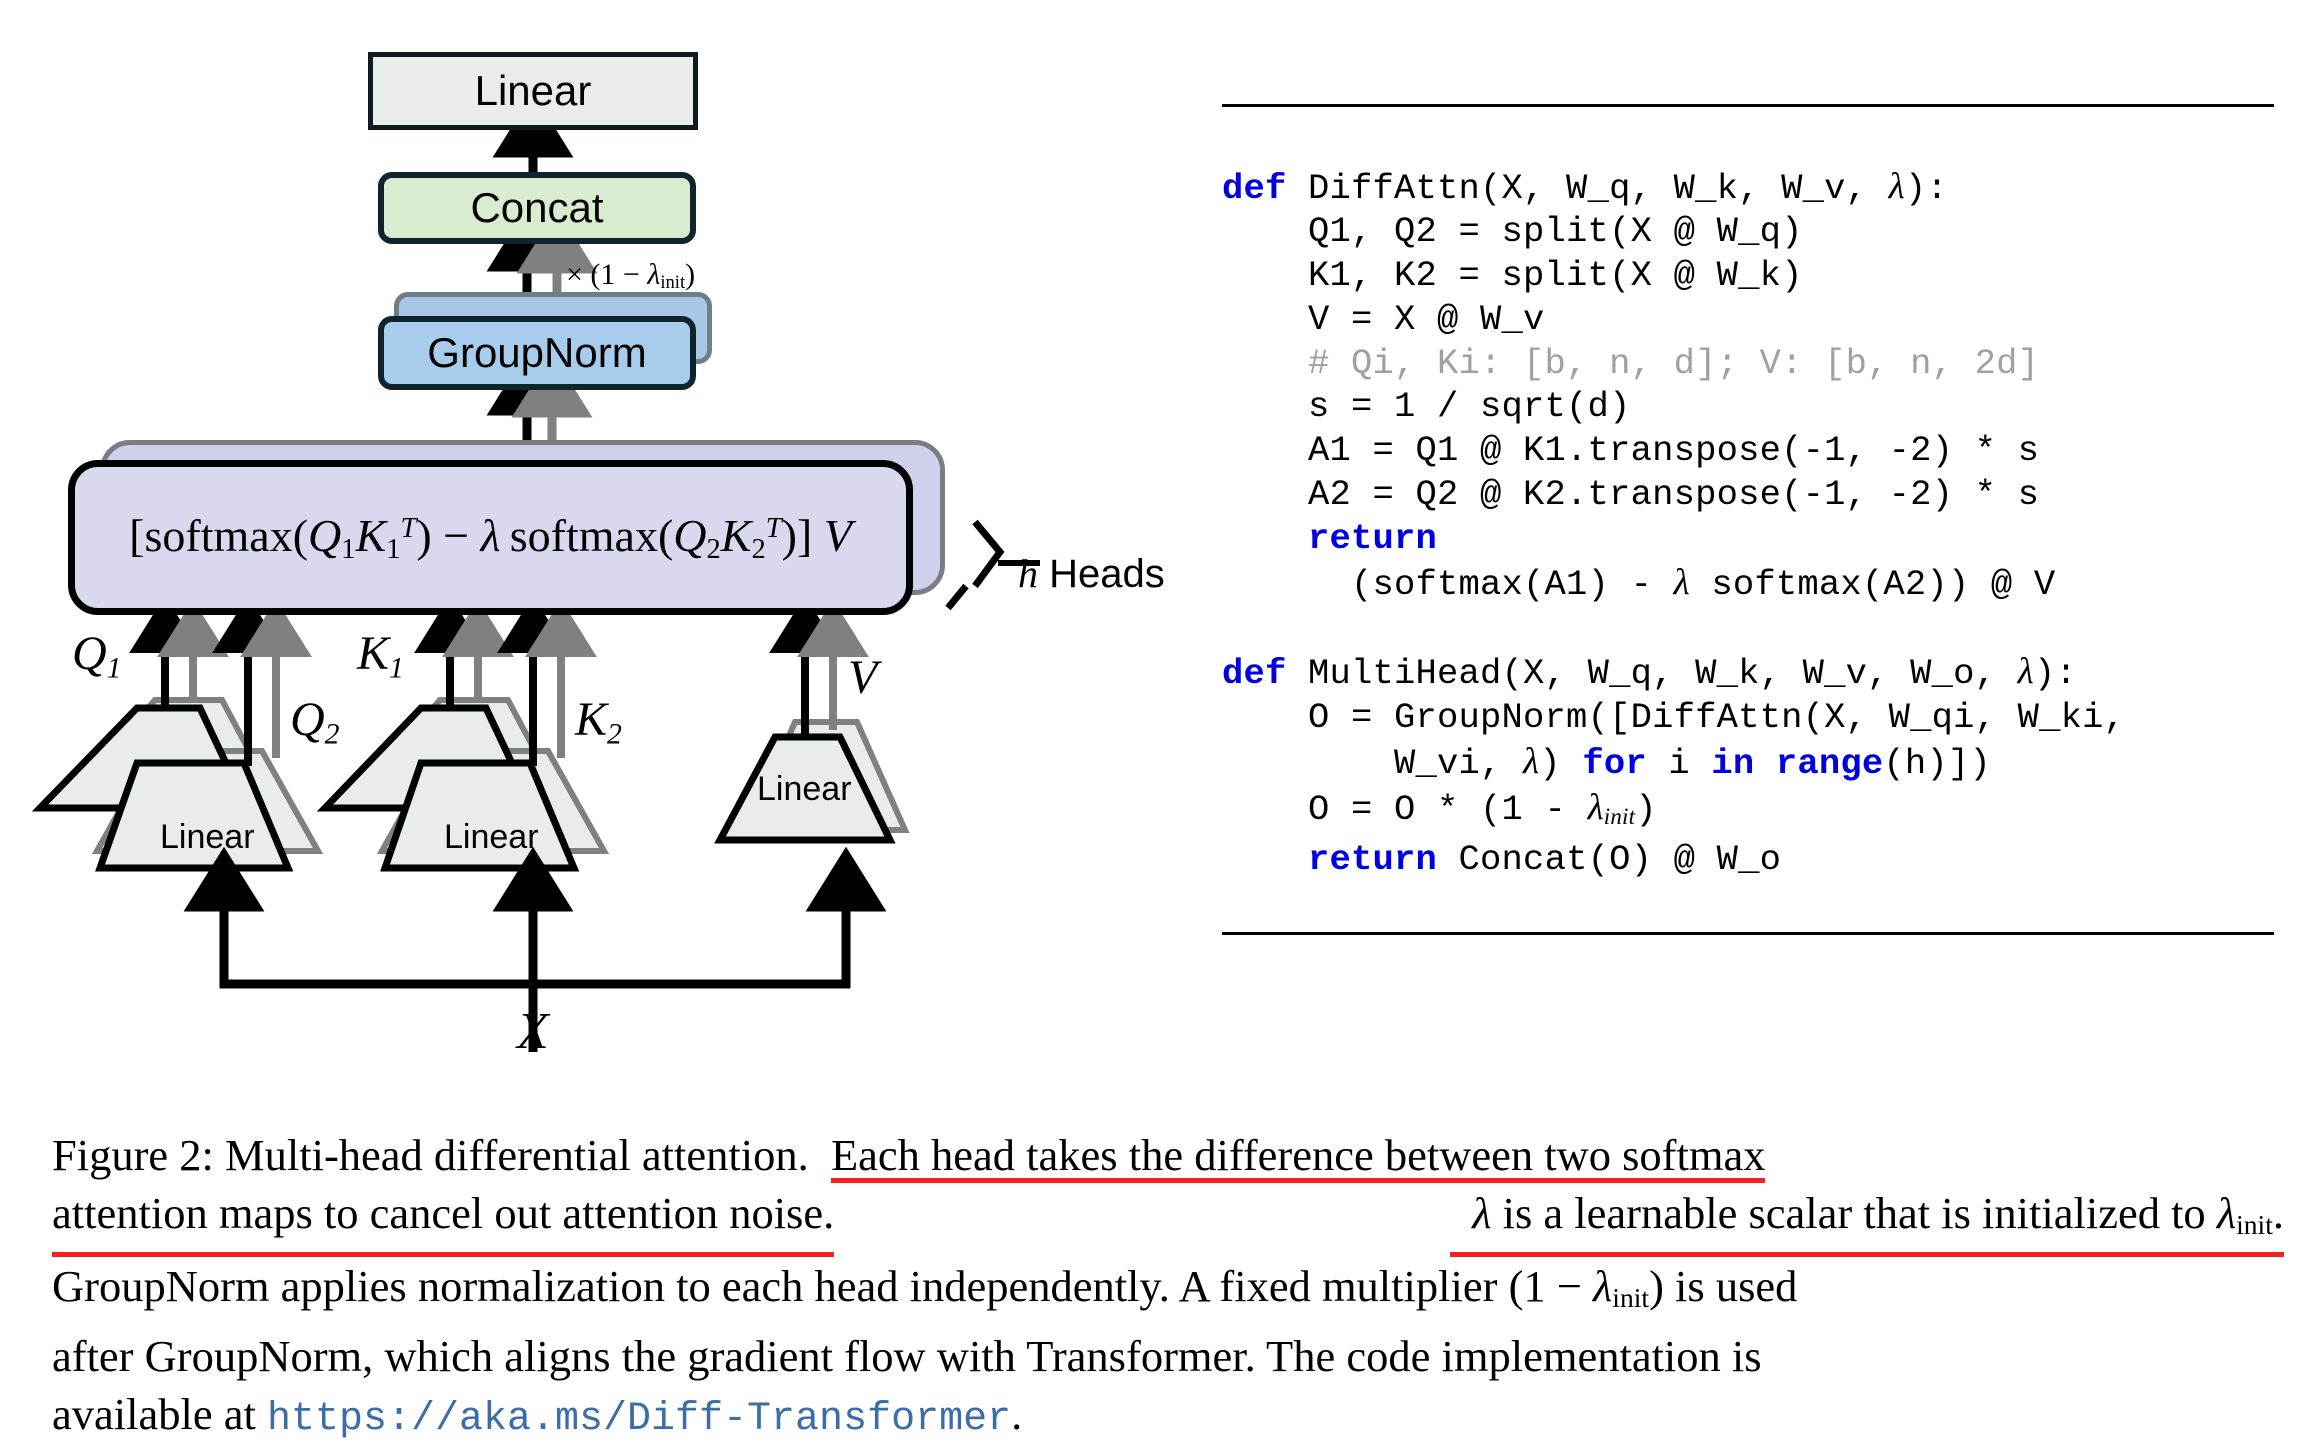 The height and width of the screenshot is (1449, 2314). I want to click on input-x-label: X, so click(533, 1031).